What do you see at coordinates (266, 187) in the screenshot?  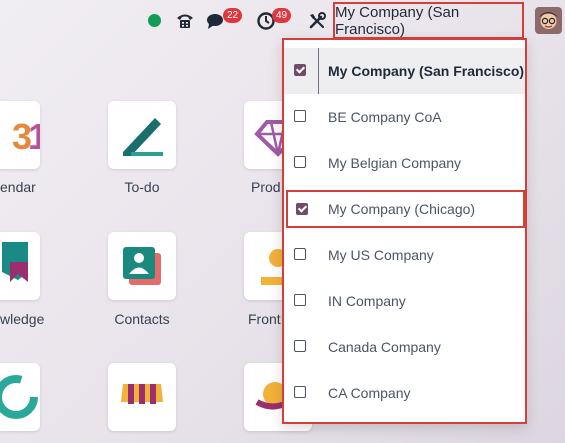 I see `products-app-label: Prod` at bounding box center [266, 187].